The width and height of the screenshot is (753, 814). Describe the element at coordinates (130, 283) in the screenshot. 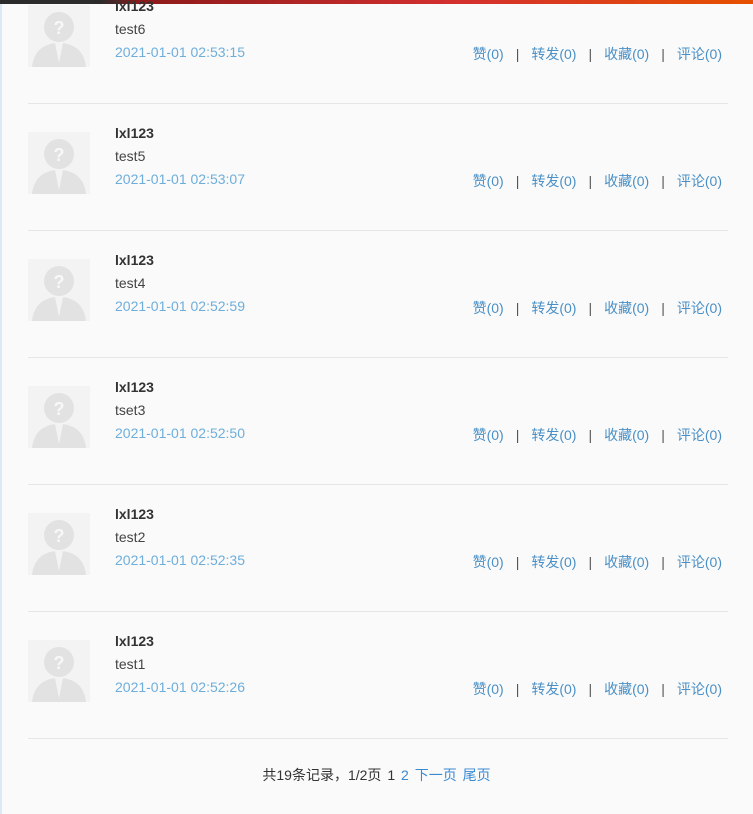

I see `post-content: test4` at that location.